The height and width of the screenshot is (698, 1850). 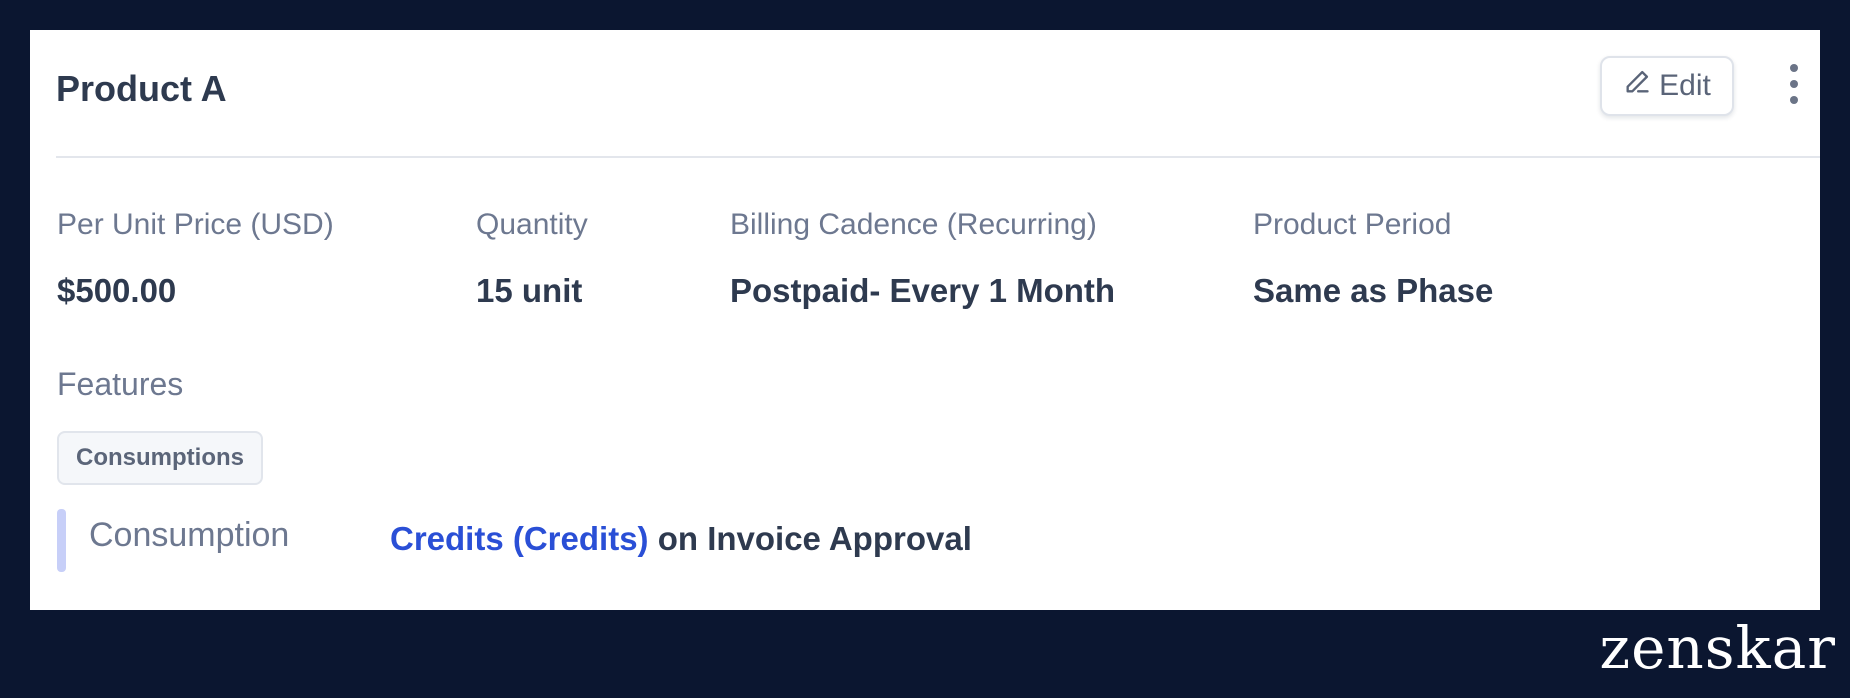 What do you see at coordinates (117, 290) in the screenshot?
I see `per-unit-price-value: $500.00` at bounding box center [117, 290].